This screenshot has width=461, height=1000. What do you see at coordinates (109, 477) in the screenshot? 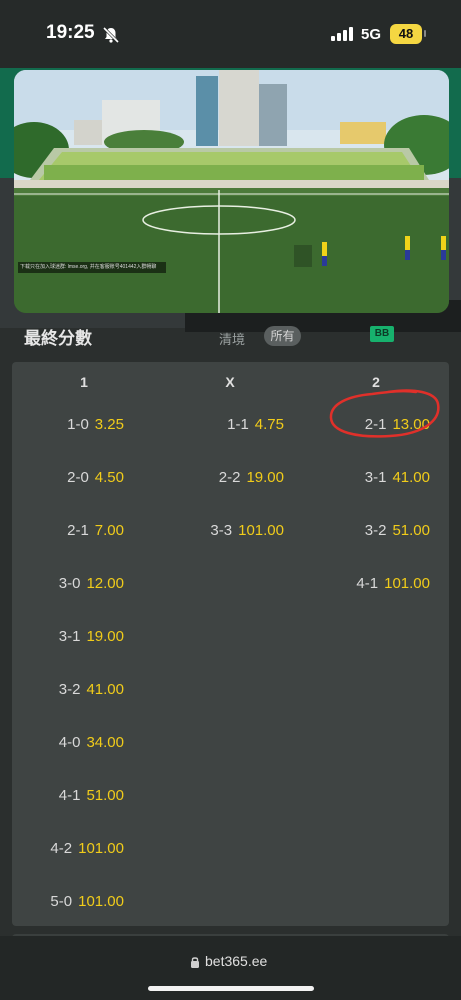
I see `odds-price: 4.50` at bounding box center [109, 477].